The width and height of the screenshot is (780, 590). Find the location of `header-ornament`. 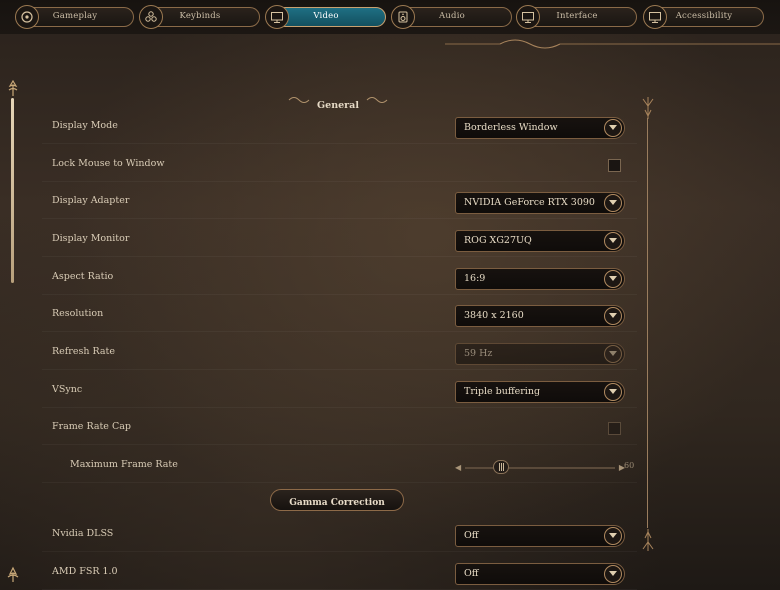

header-ornament is located at coordinates (612, 44).